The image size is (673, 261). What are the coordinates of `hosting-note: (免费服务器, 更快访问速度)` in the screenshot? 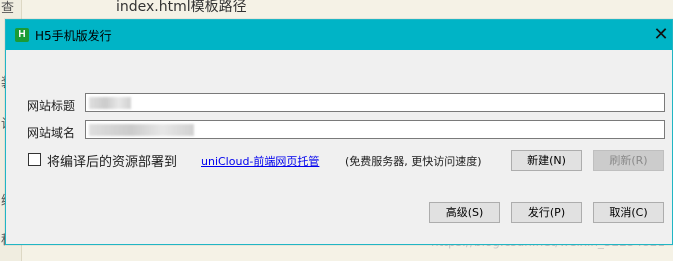 It's located at (413, 161).